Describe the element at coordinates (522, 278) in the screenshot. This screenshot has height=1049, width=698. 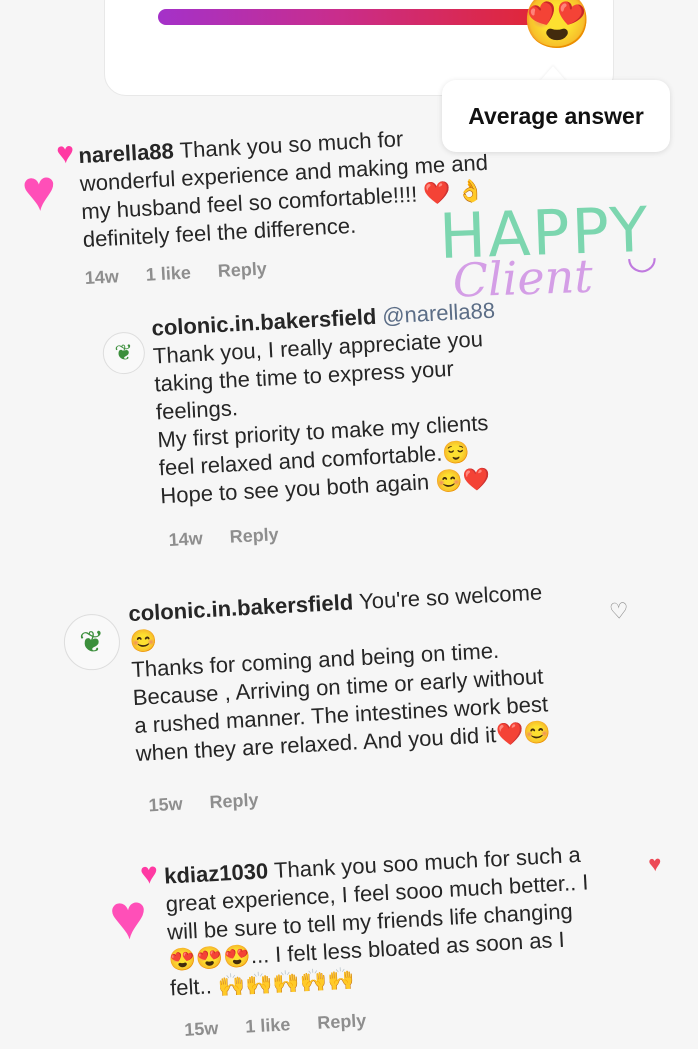
I see `sticker-client-text: Client` at that location.